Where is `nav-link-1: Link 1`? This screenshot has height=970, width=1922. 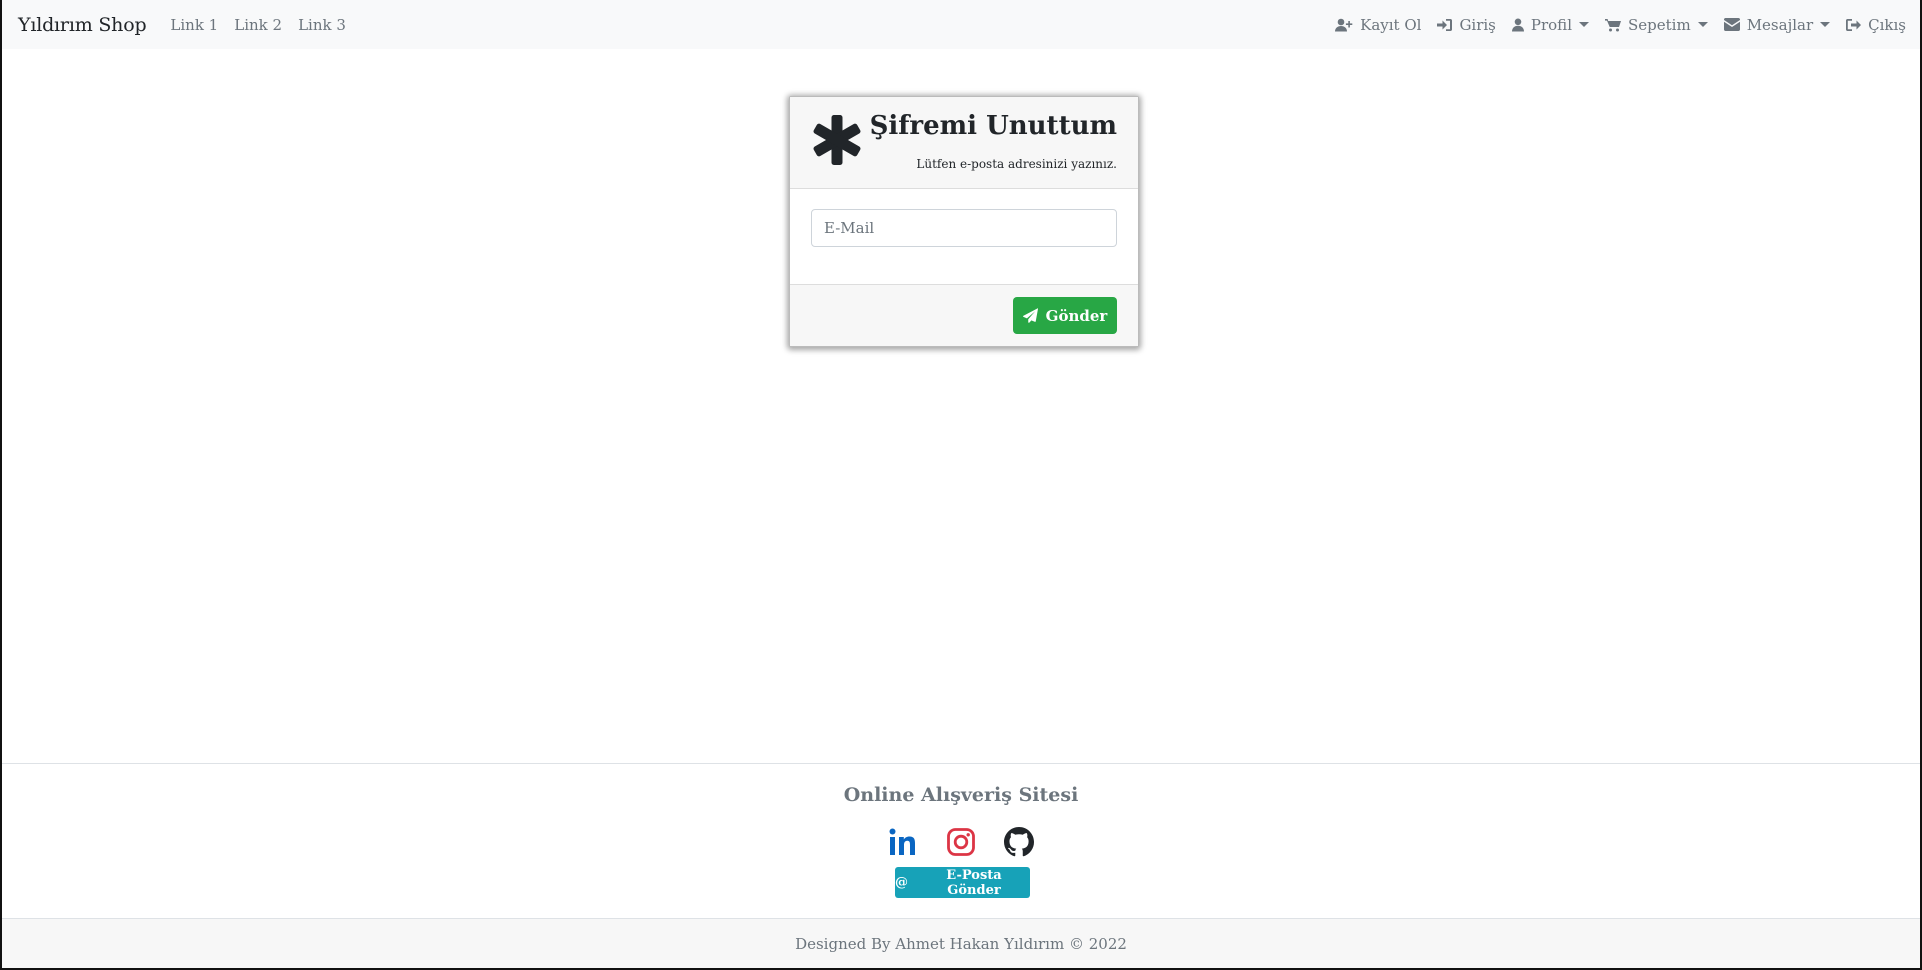 nav-link-1: Link 1 is located at coordinates (194, 25).